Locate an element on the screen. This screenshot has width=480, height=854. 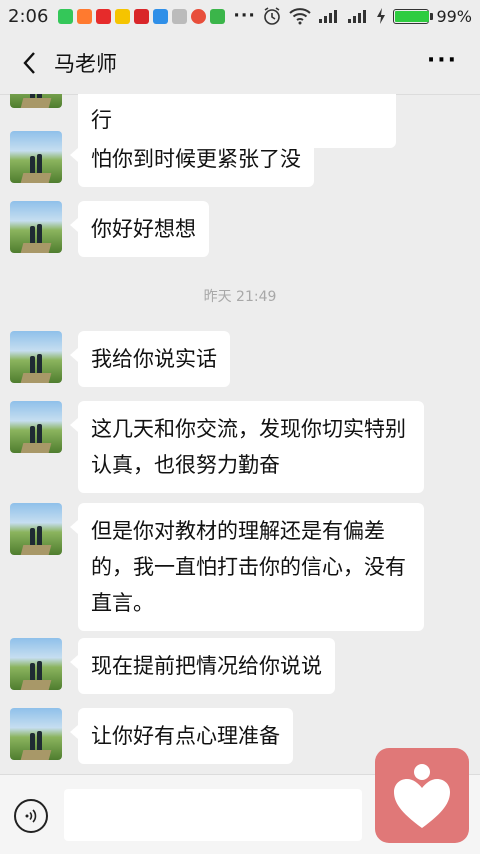
battery-level is located at coordinates (412, 16).